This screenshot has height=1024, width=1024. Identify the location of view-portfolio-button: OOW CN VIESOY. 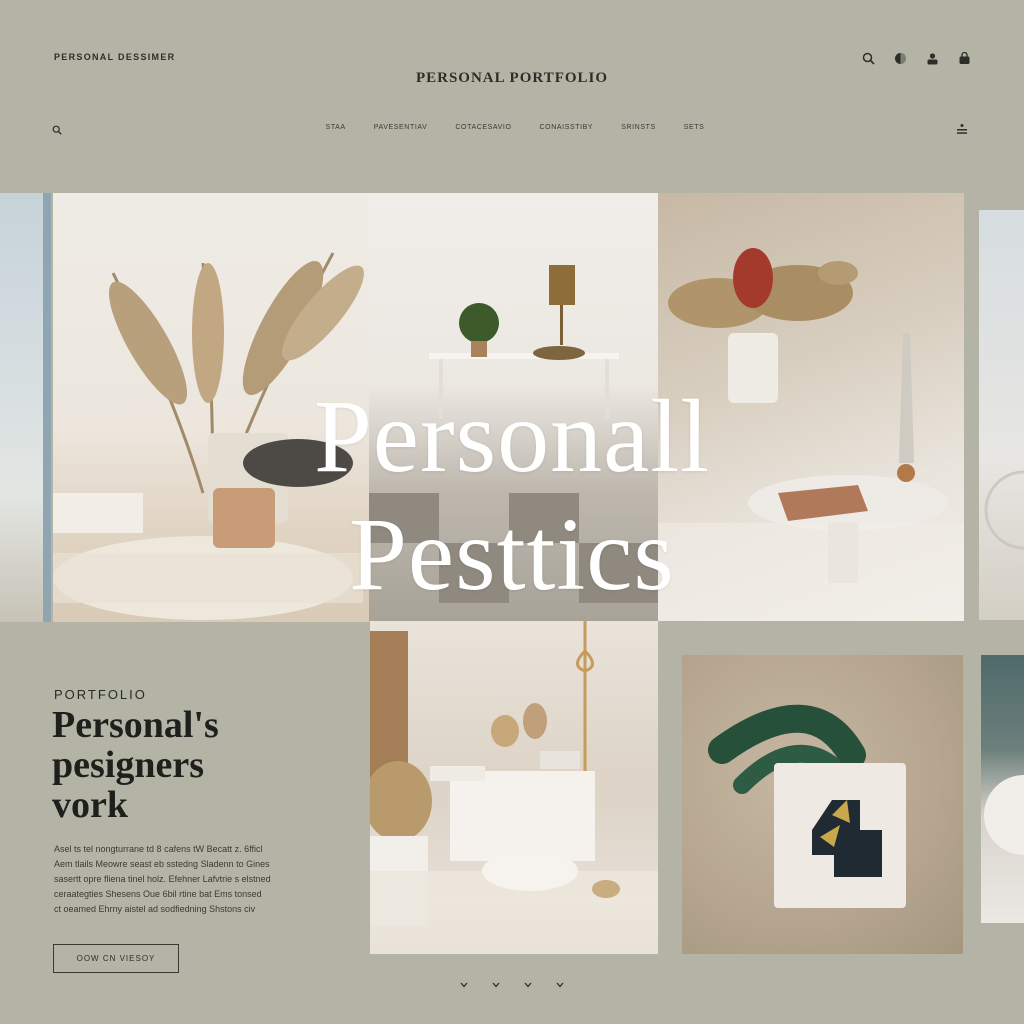
(116, 958).